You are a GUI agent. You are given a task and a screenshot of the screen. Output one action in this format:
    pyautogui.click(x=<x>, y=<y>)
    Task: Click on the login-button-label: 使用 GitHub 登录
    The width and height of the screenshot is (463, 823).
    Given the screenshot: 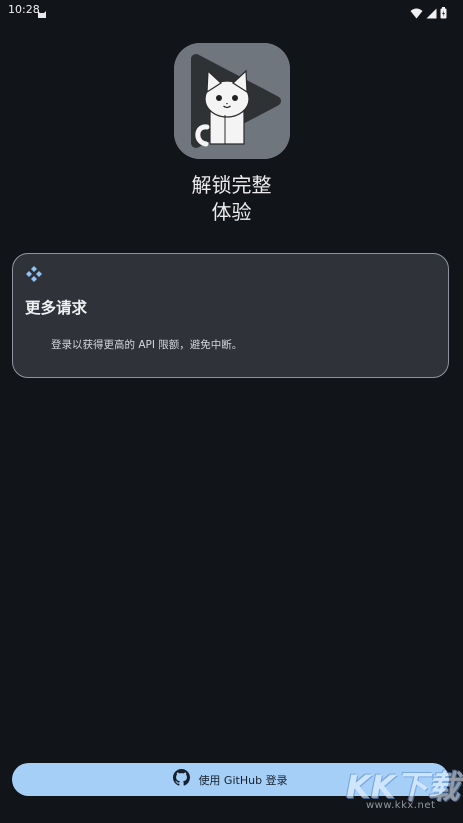 What is the action you would take?
    pyautogui.click(x=243, y=780)
    